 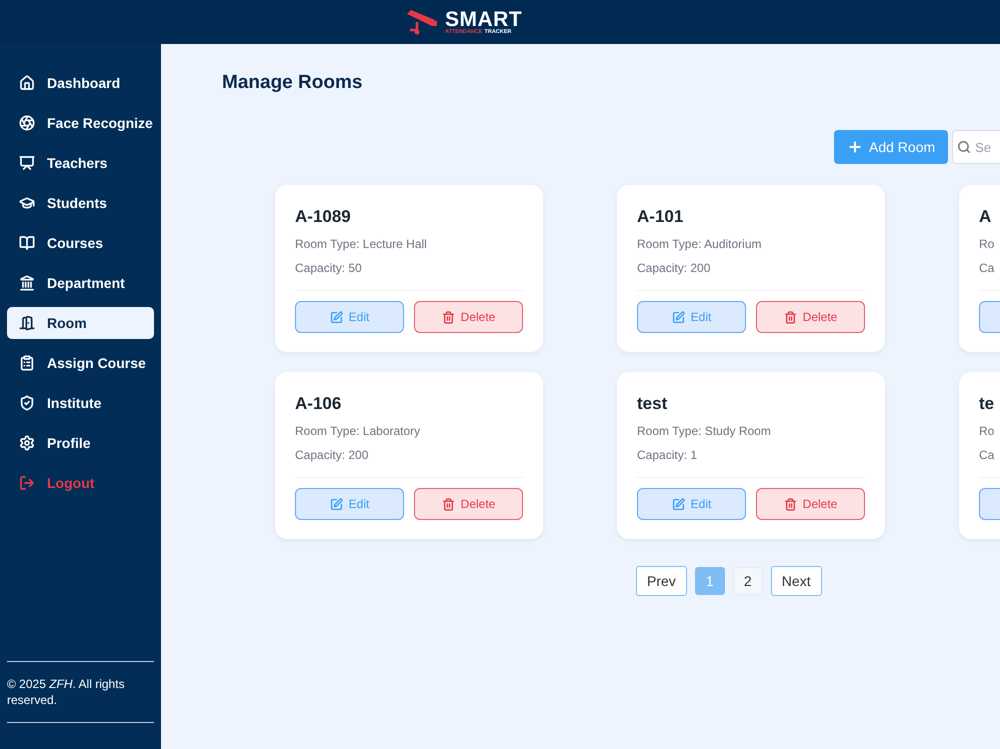 I want to click on sidebar-item: Courses, so click(x=80, y=243).